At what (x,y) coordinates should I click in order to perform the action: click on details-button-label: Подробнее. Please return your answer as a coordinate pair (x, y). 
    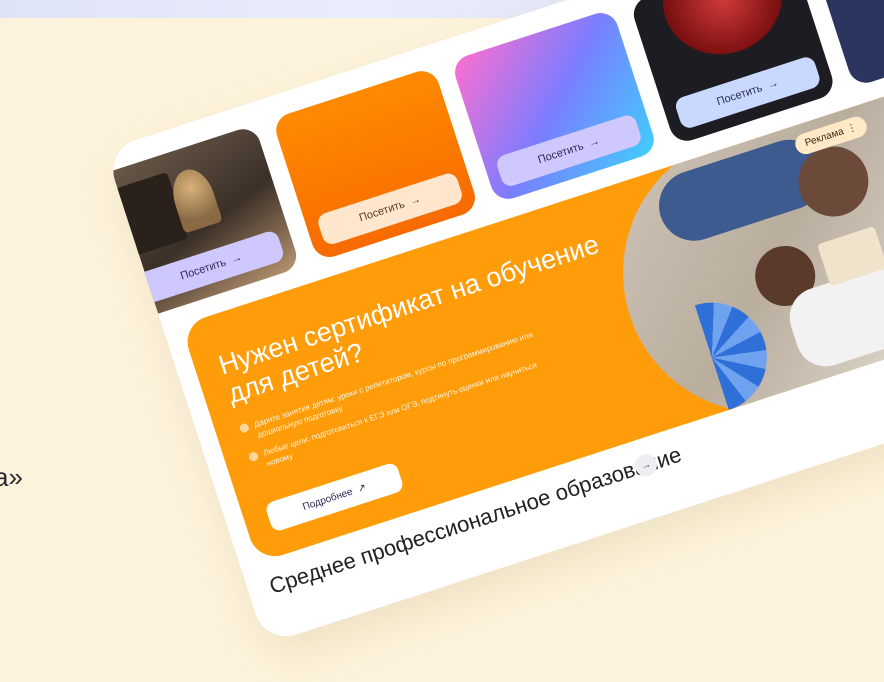
    Looking at the image, I should click on (328, 499).